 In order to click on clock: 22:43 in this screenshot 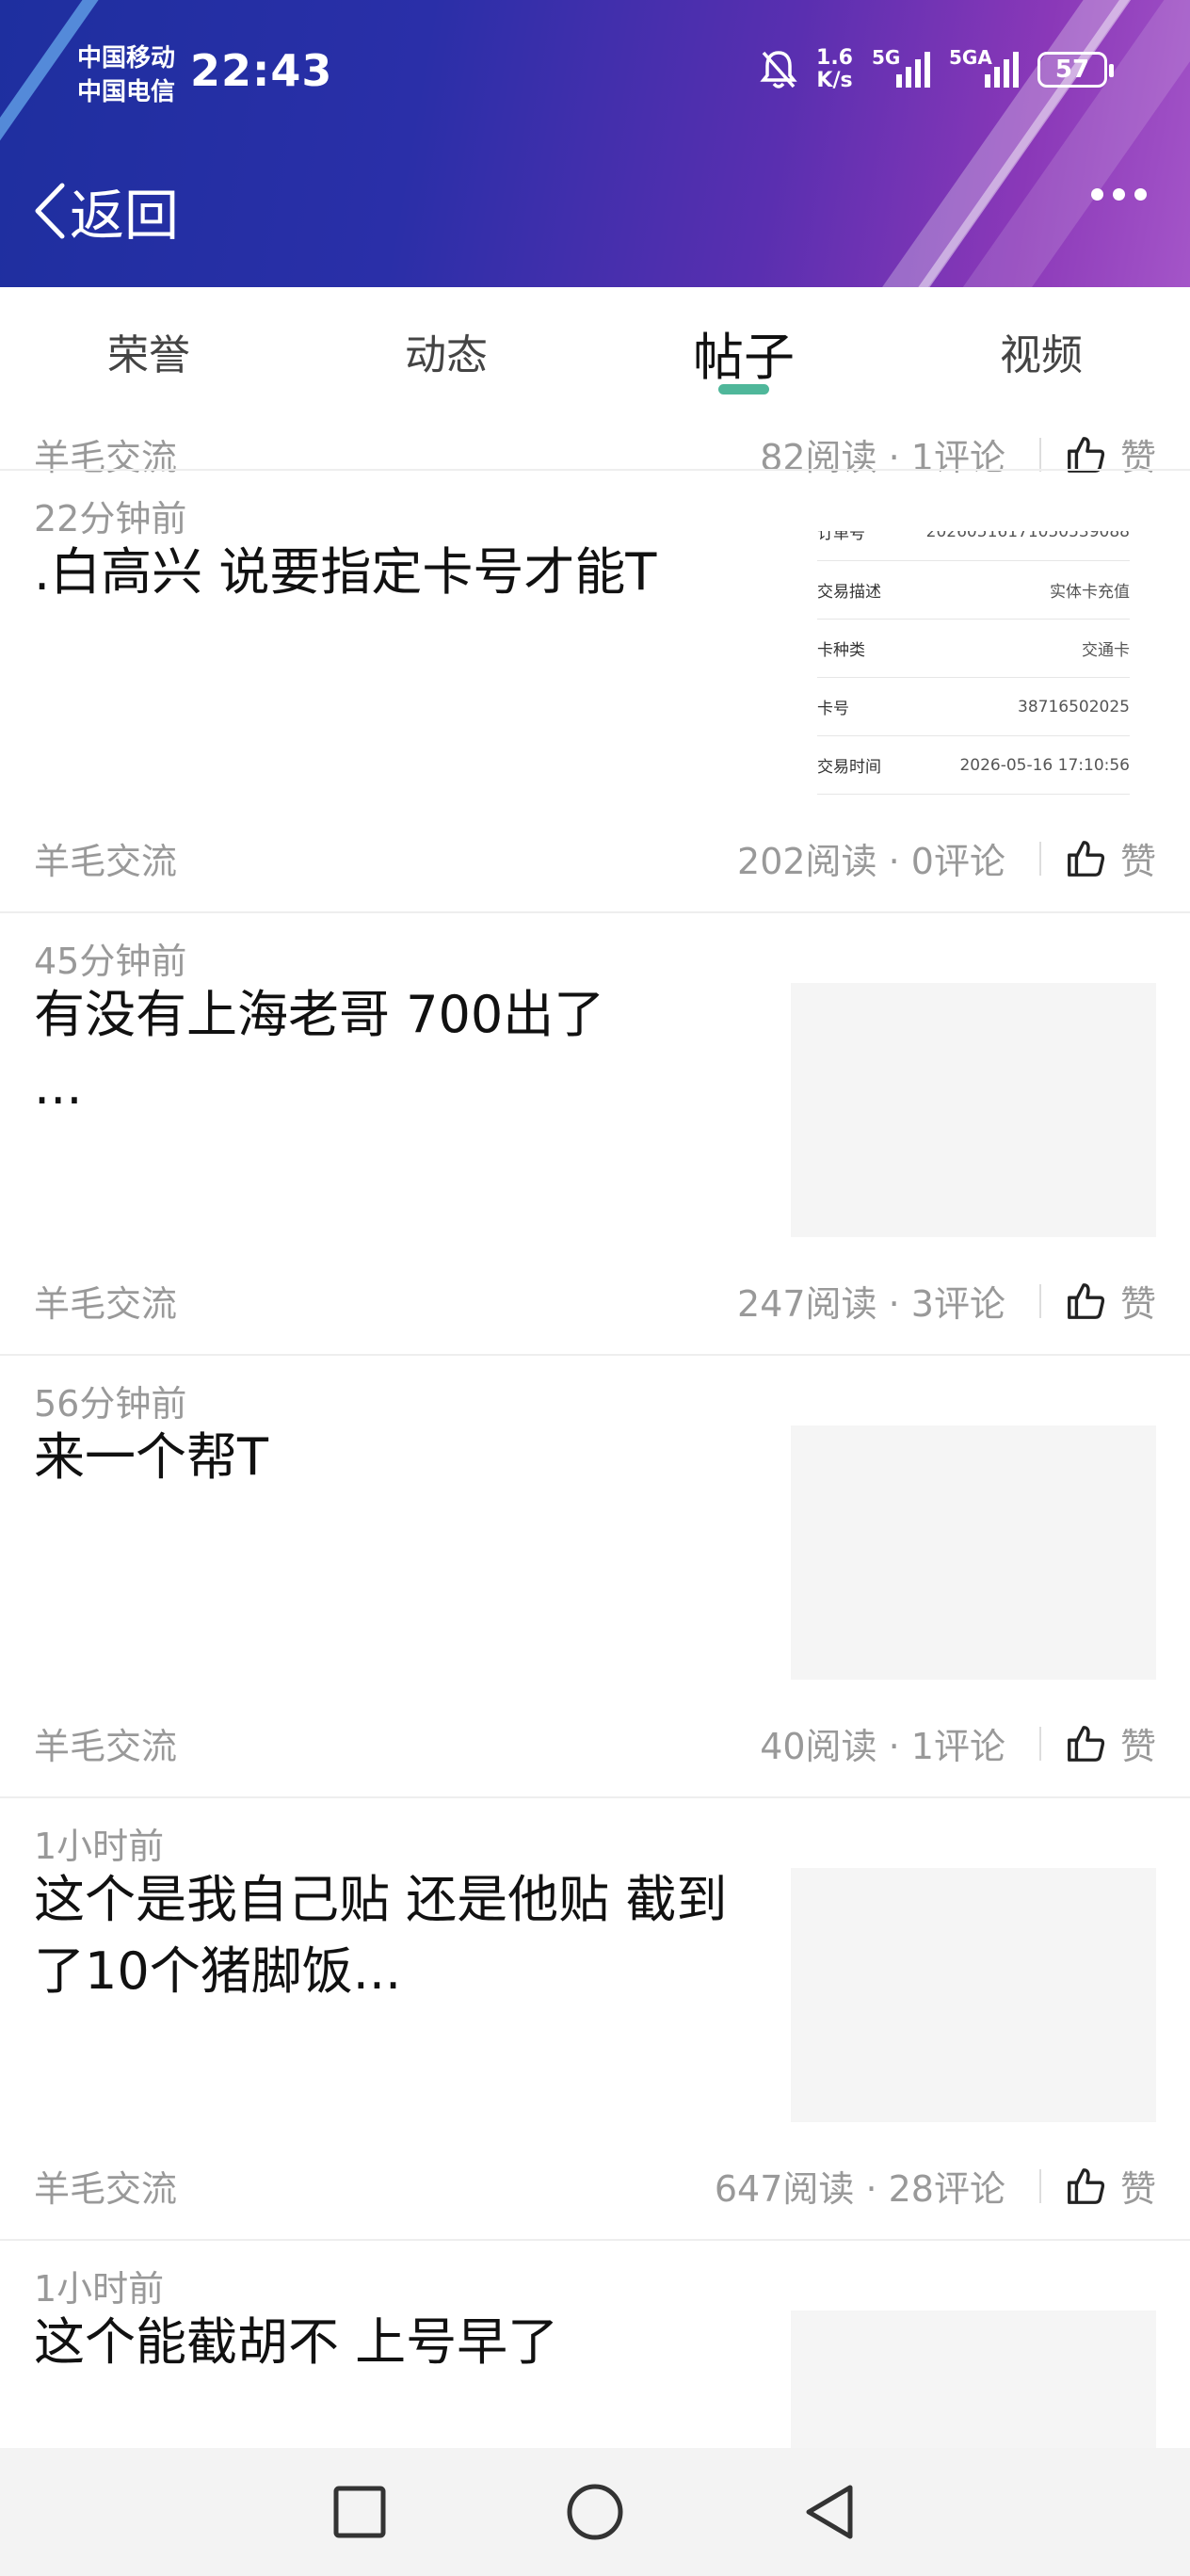, I will do `click(261, 70)`.